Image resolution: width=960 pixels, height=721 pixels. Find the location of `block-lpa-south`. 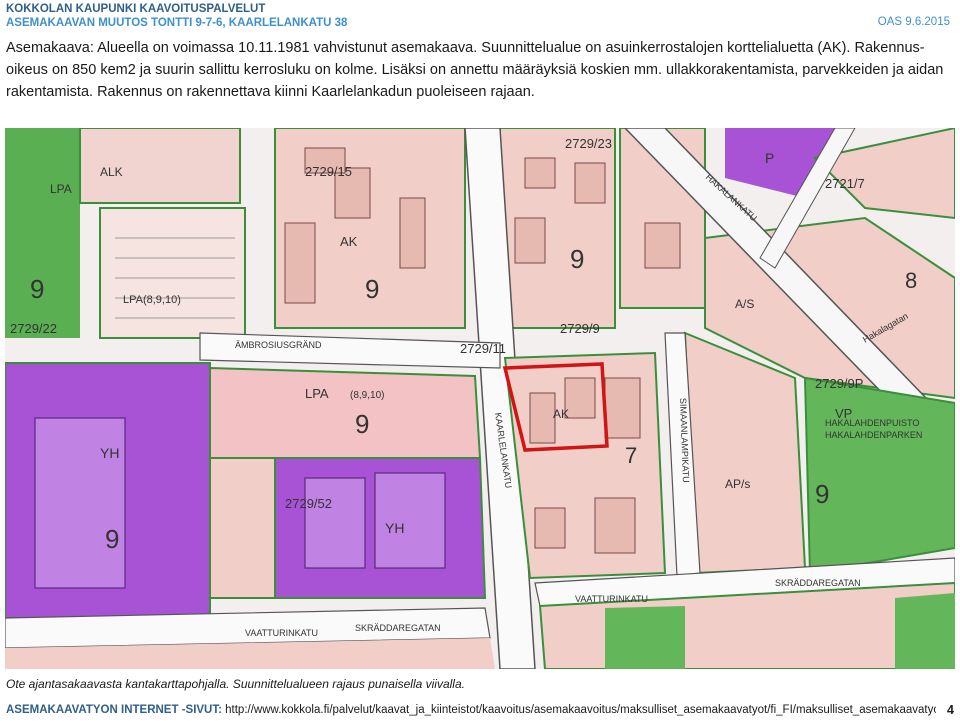

block-lpa-south is located at coordinates (345, 412).